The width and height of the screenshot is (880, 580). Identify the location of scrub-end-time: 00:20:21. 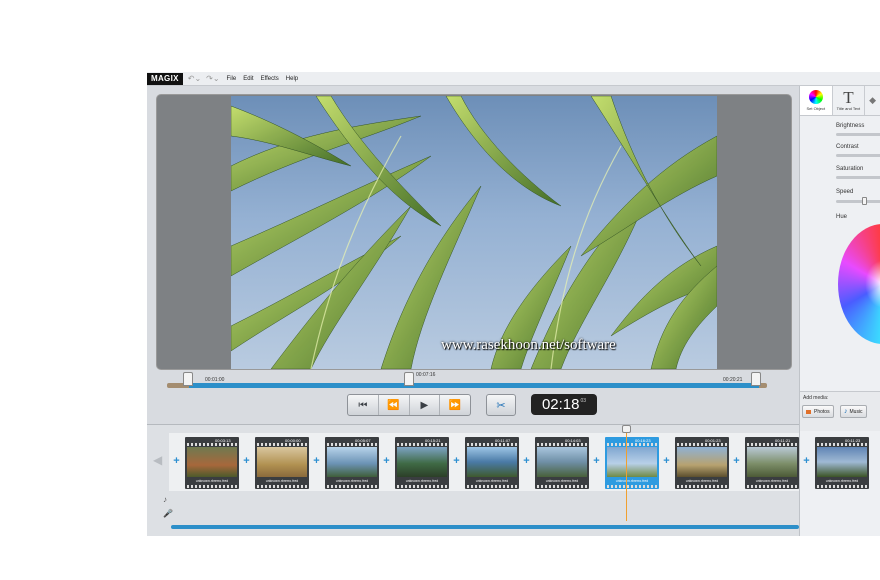
(733, 380).